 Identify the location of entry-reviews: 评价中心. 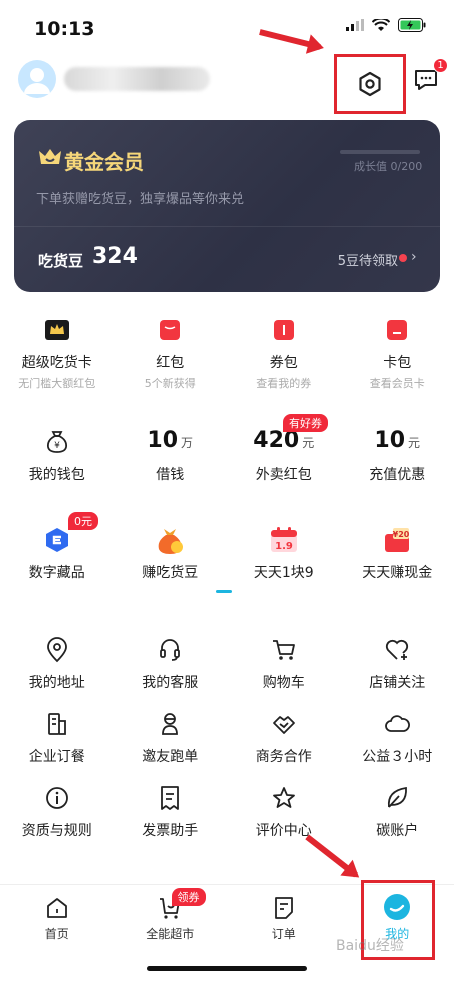
(284, 812).